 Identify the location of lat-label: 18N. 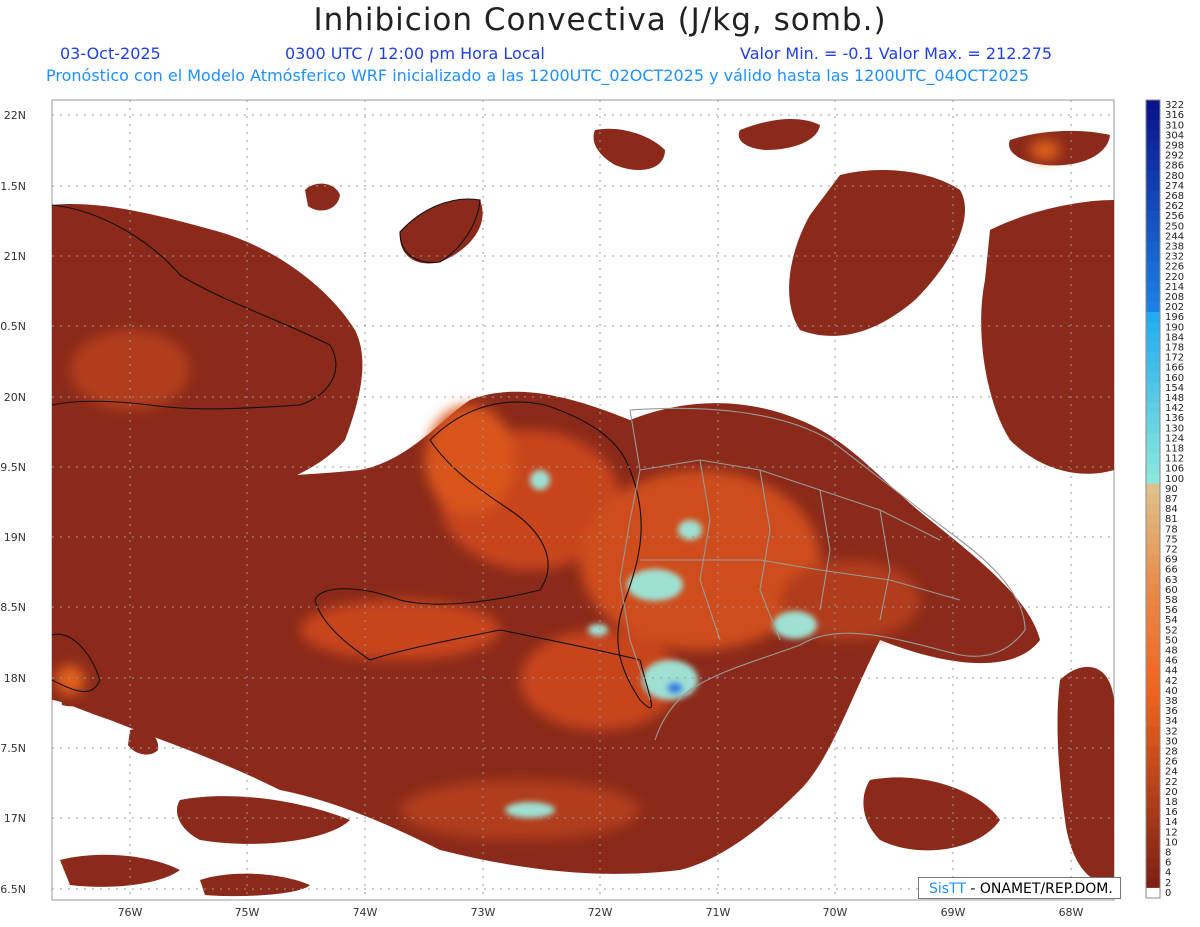
(15, 678).